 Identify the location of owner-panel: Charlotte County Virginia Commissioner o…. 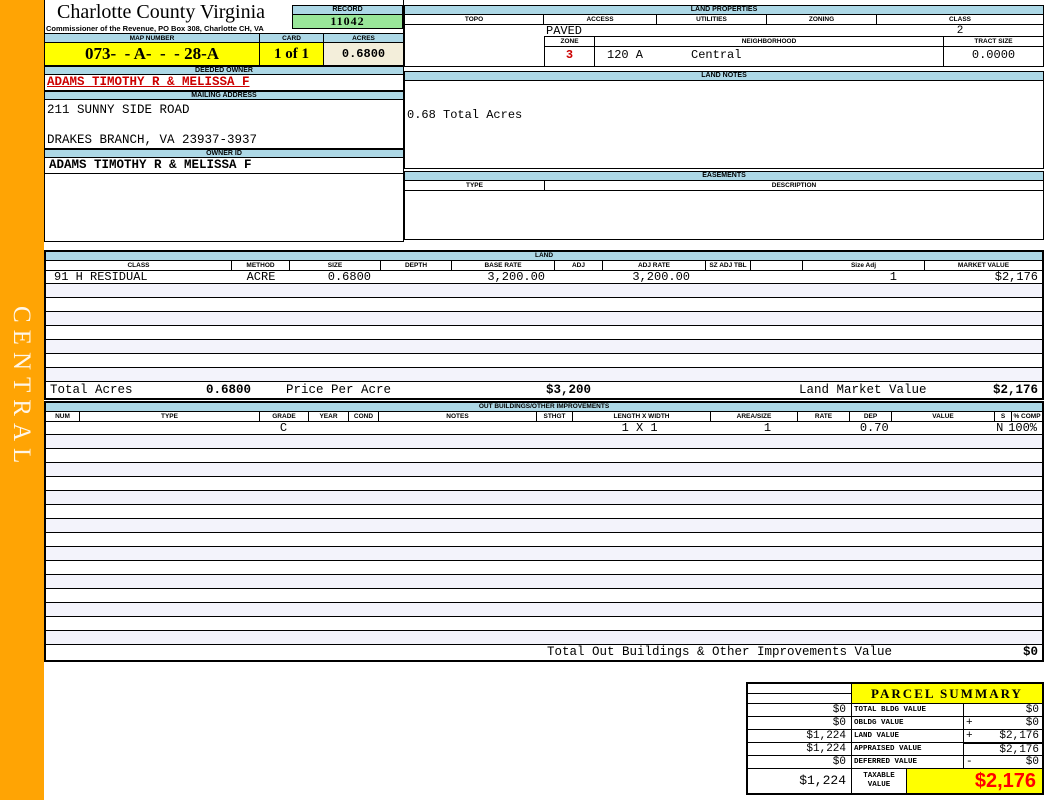
(224, 121).